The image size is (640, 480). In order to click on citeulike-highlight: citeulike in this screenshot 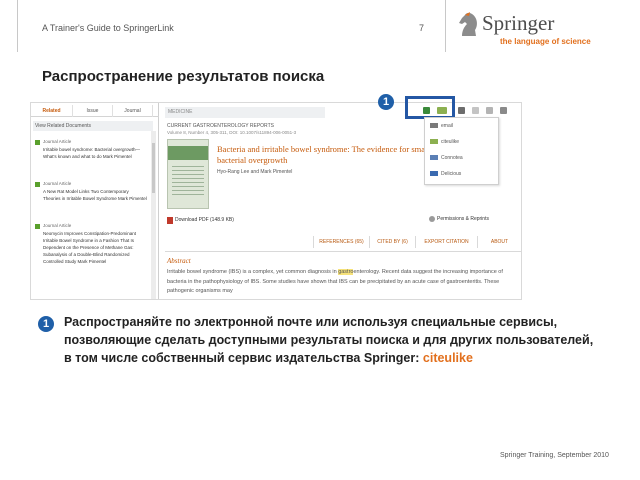, I will do `click(447, 358)`.